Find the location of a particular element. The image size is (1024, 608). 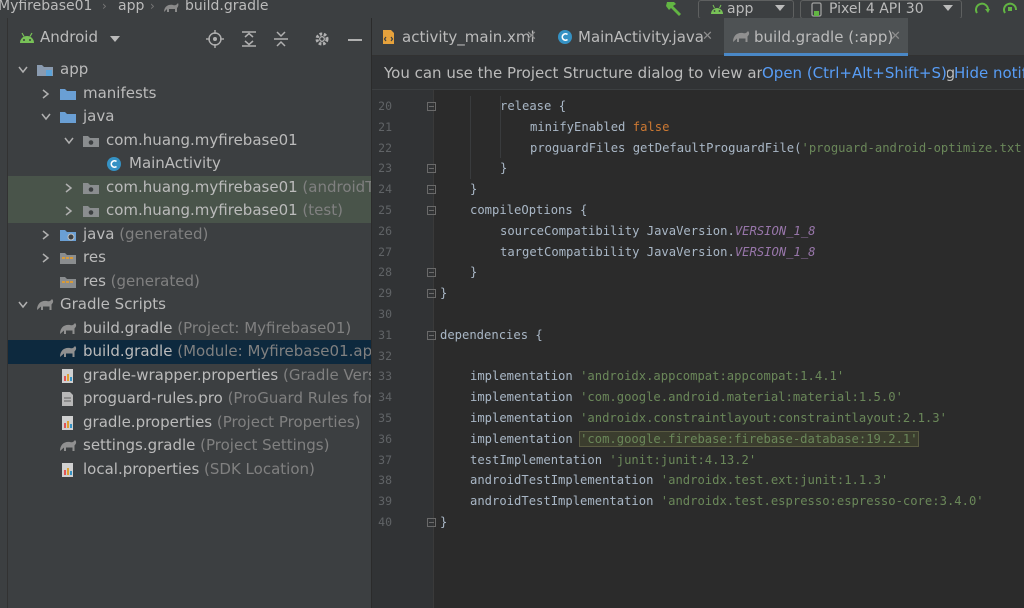

tree-item: com.huang.myfirebase01 (androidTest) is located at coordinates (189, 187).